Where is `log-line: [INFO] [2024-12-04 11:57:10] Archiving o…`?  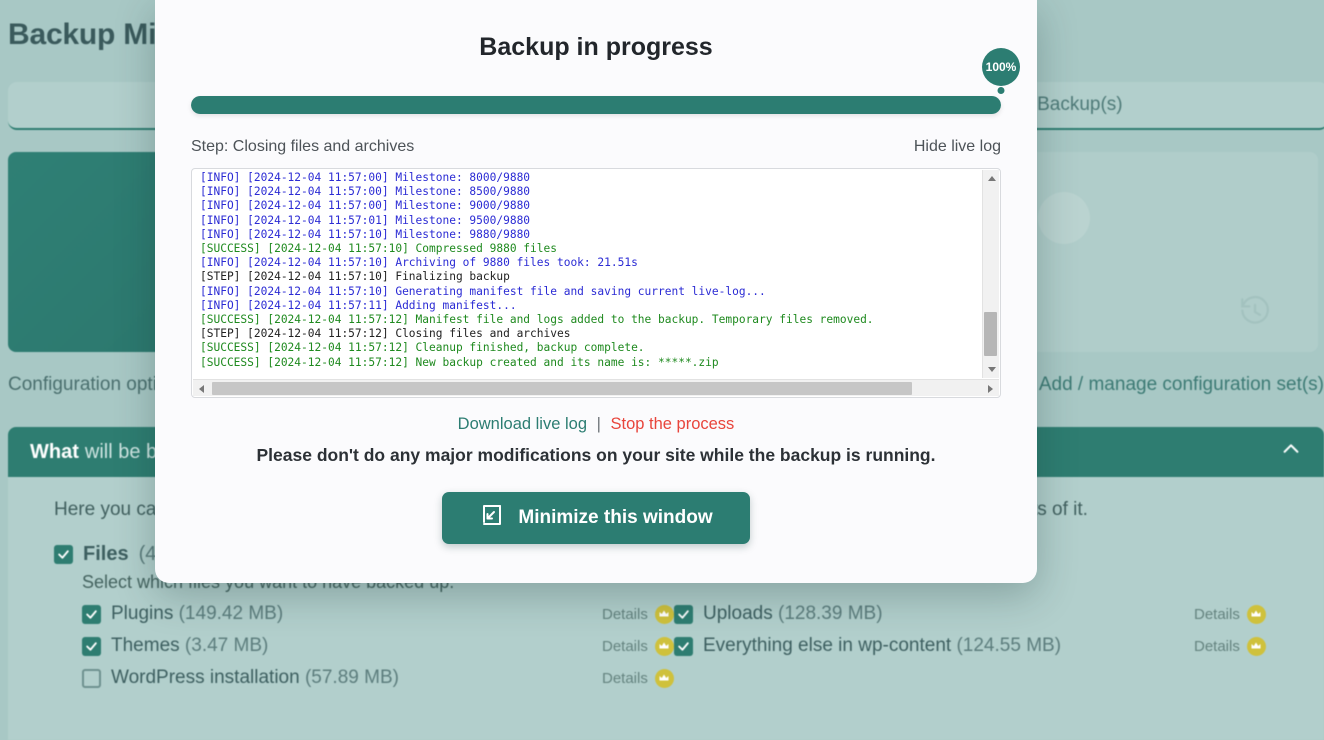 log-line: [INFO] [2024-12-04 11:57:10] Archiving o… is located at coordinates (419, 263).